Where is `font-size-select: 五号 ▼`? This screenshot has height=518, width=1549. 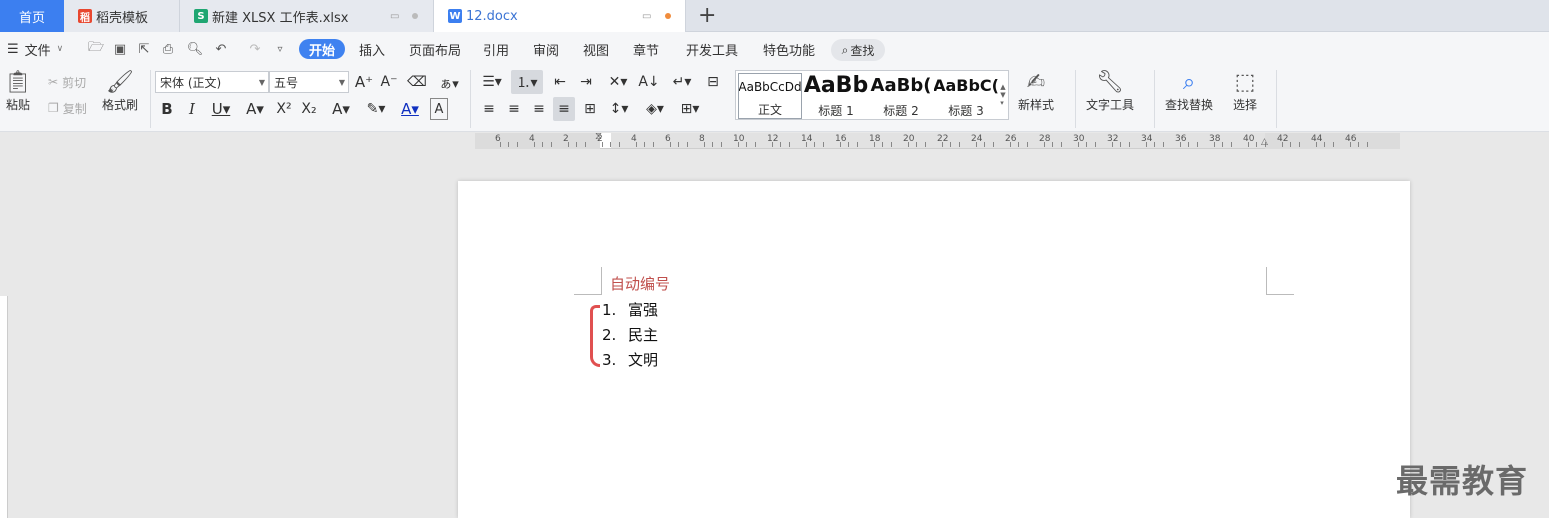 font-size-select: 五号 ▼ is located at coordinates (309, 82).